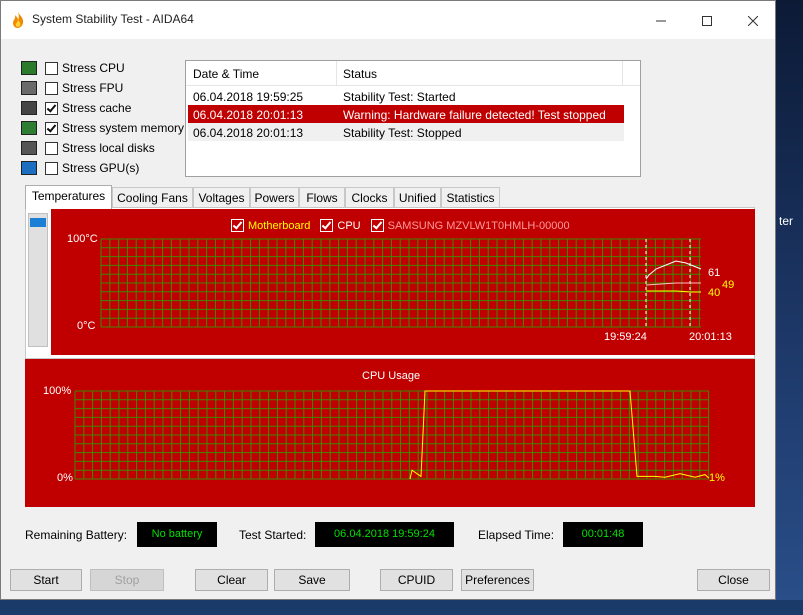  What do you see at coordinates (97, 108) in the screenshot?
I see `stress-option-label: Stress cache` at bounding box center [97, 108].